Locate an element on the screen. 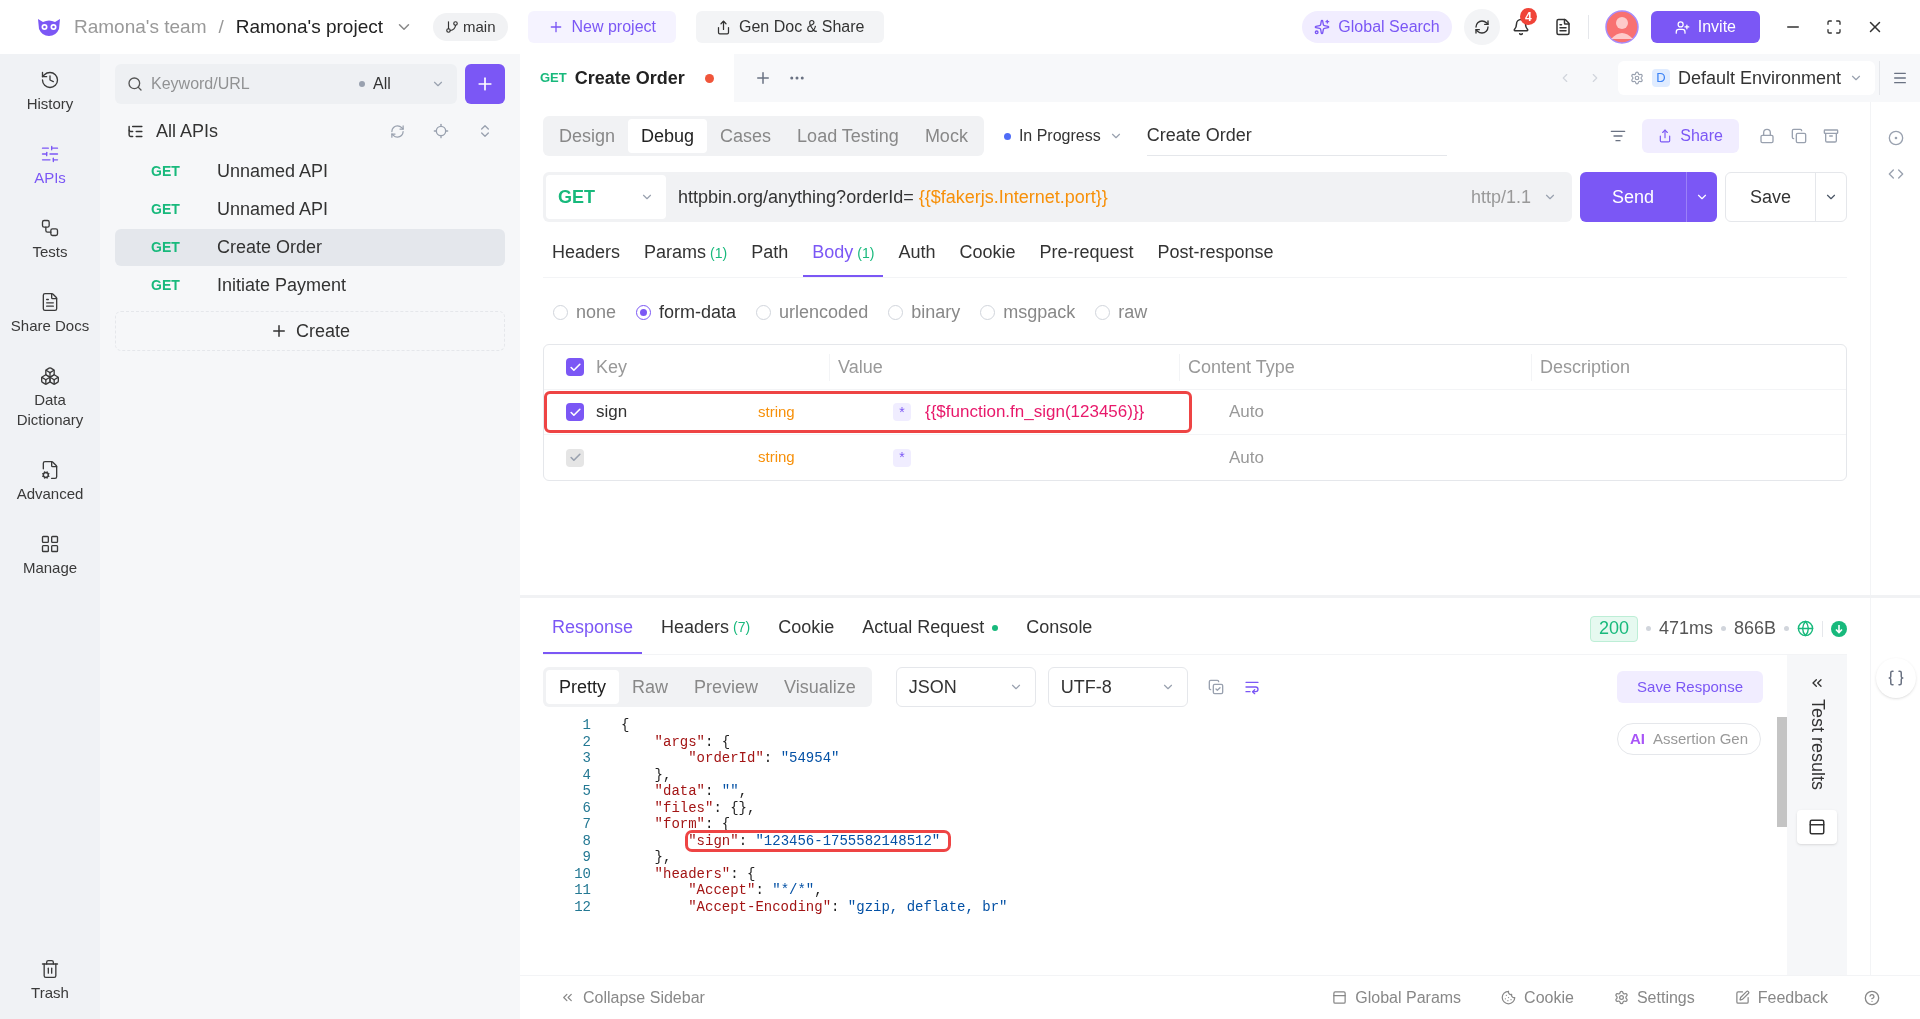  nav-item: APIs is located at coordinates (50, 166).